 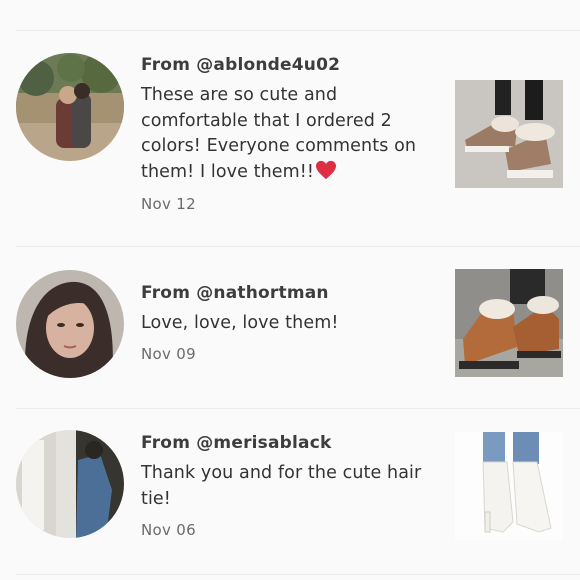 What do you see at coordinates (236, 443) in the screenshot?
I see `comment-author: From @merisablack` at bounding box center [236, 443].